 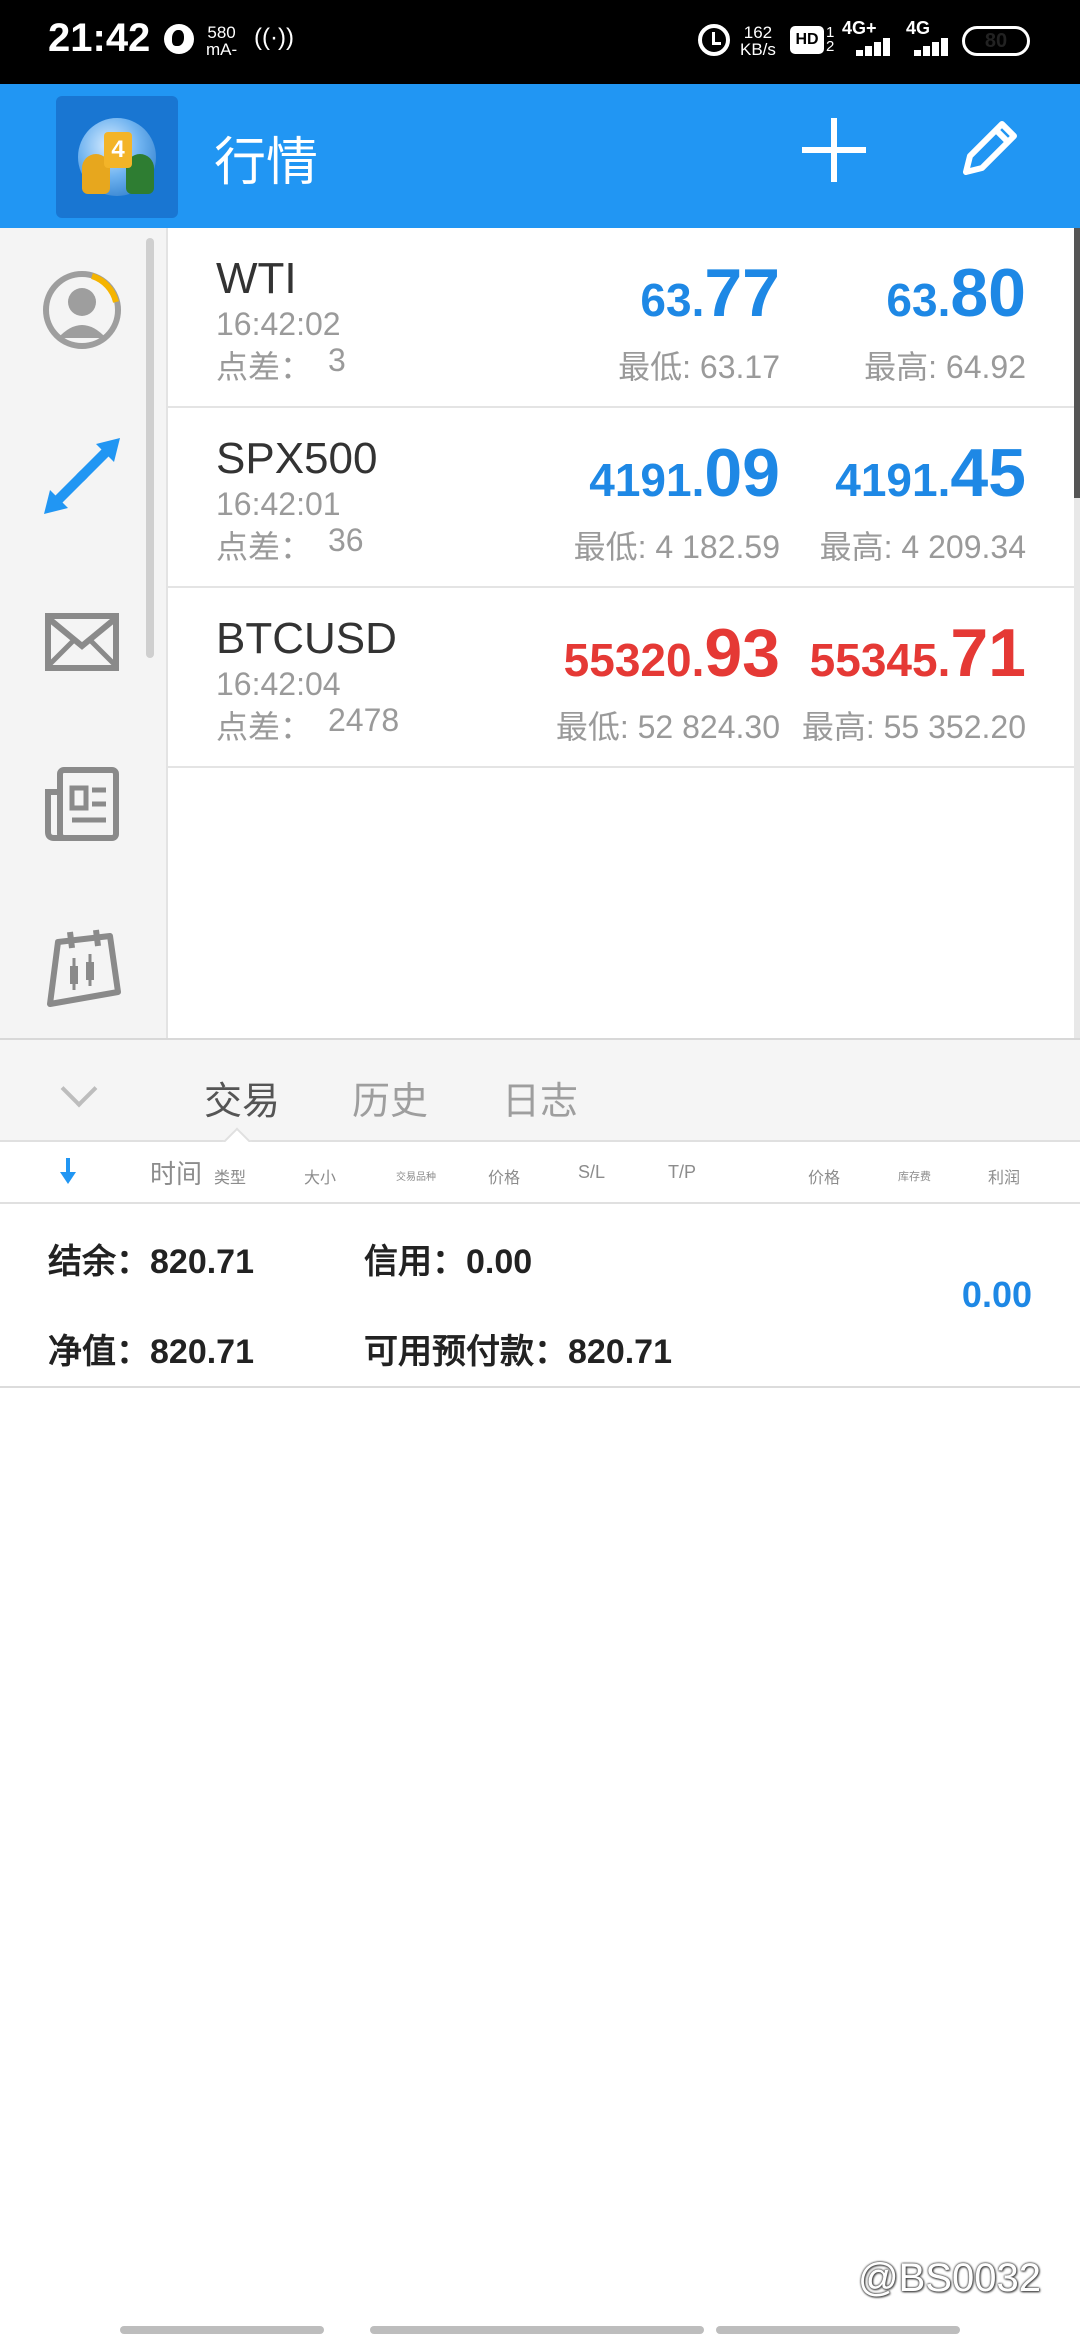 What do you see at coordinates (179, 39) in the screenshot?
I see `globe-icon` at bounding box center [179, 39].